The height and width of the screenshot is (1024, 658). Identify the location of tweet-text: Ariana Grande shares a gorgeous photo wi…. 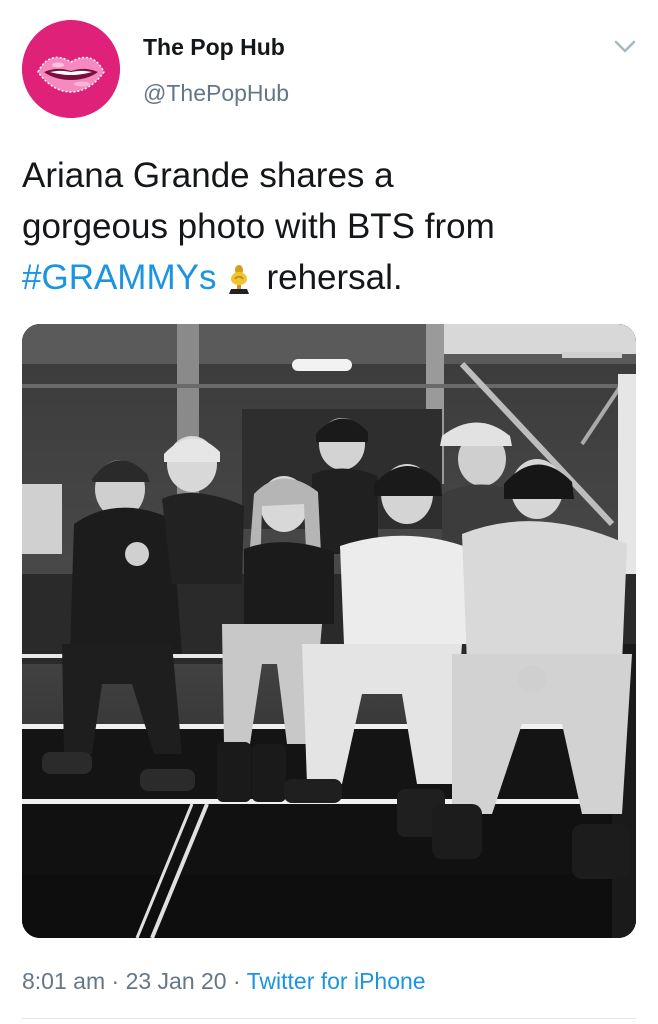
(327, 229).